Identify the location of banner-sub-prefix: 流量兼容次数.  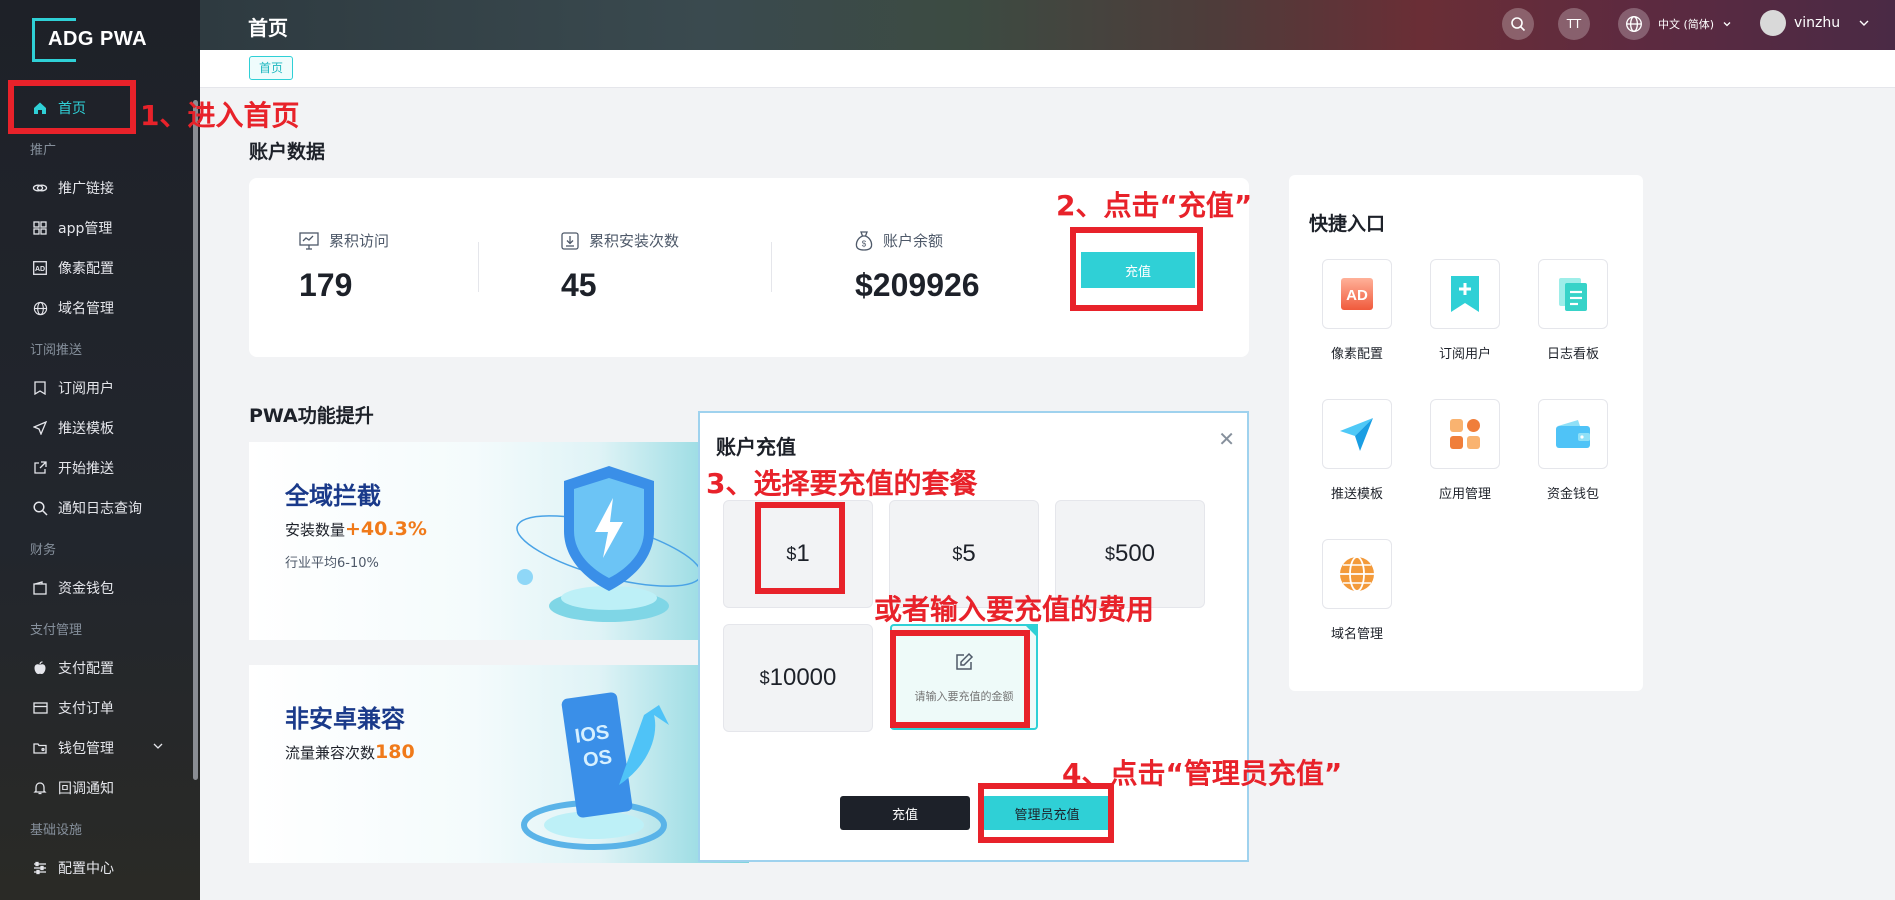
(330, 753).